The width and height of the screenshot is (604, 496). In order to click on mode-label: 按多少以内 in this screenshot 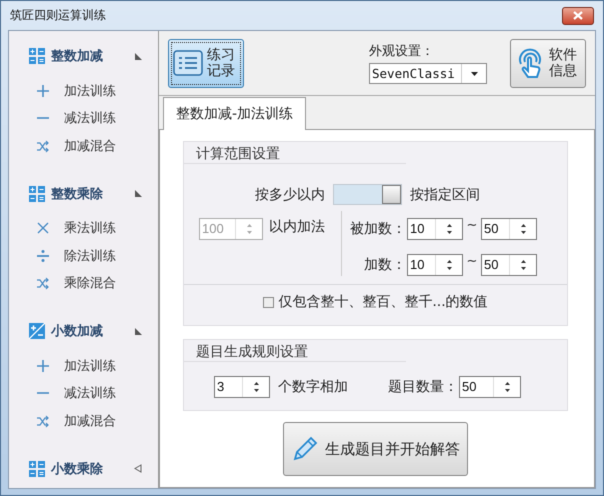, I will do `click(290, 195)`.